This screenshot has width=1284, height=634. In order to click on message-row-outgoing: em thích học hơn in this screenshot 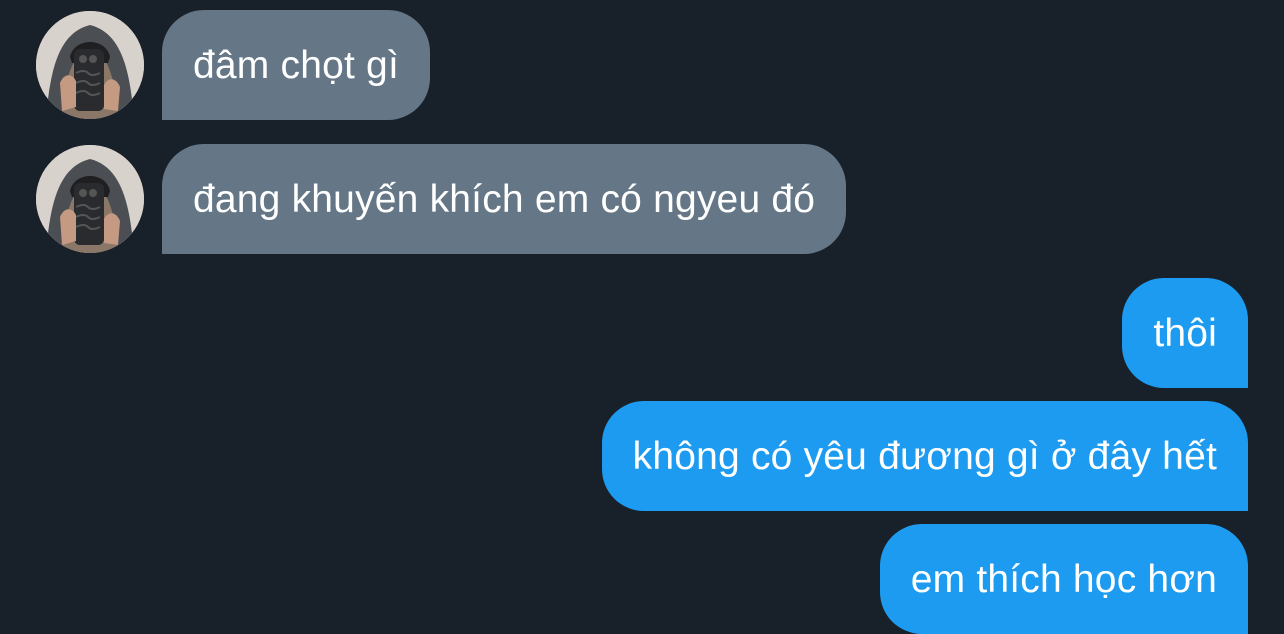, I will do `click(1063, 579)`.